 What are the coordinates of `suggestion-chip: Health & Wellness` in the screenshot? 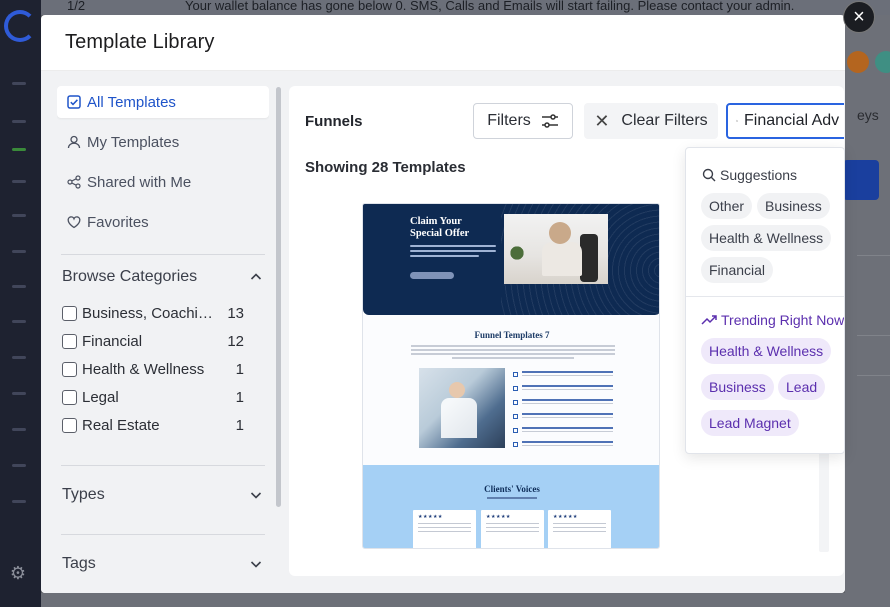 It's located at (766, 238).